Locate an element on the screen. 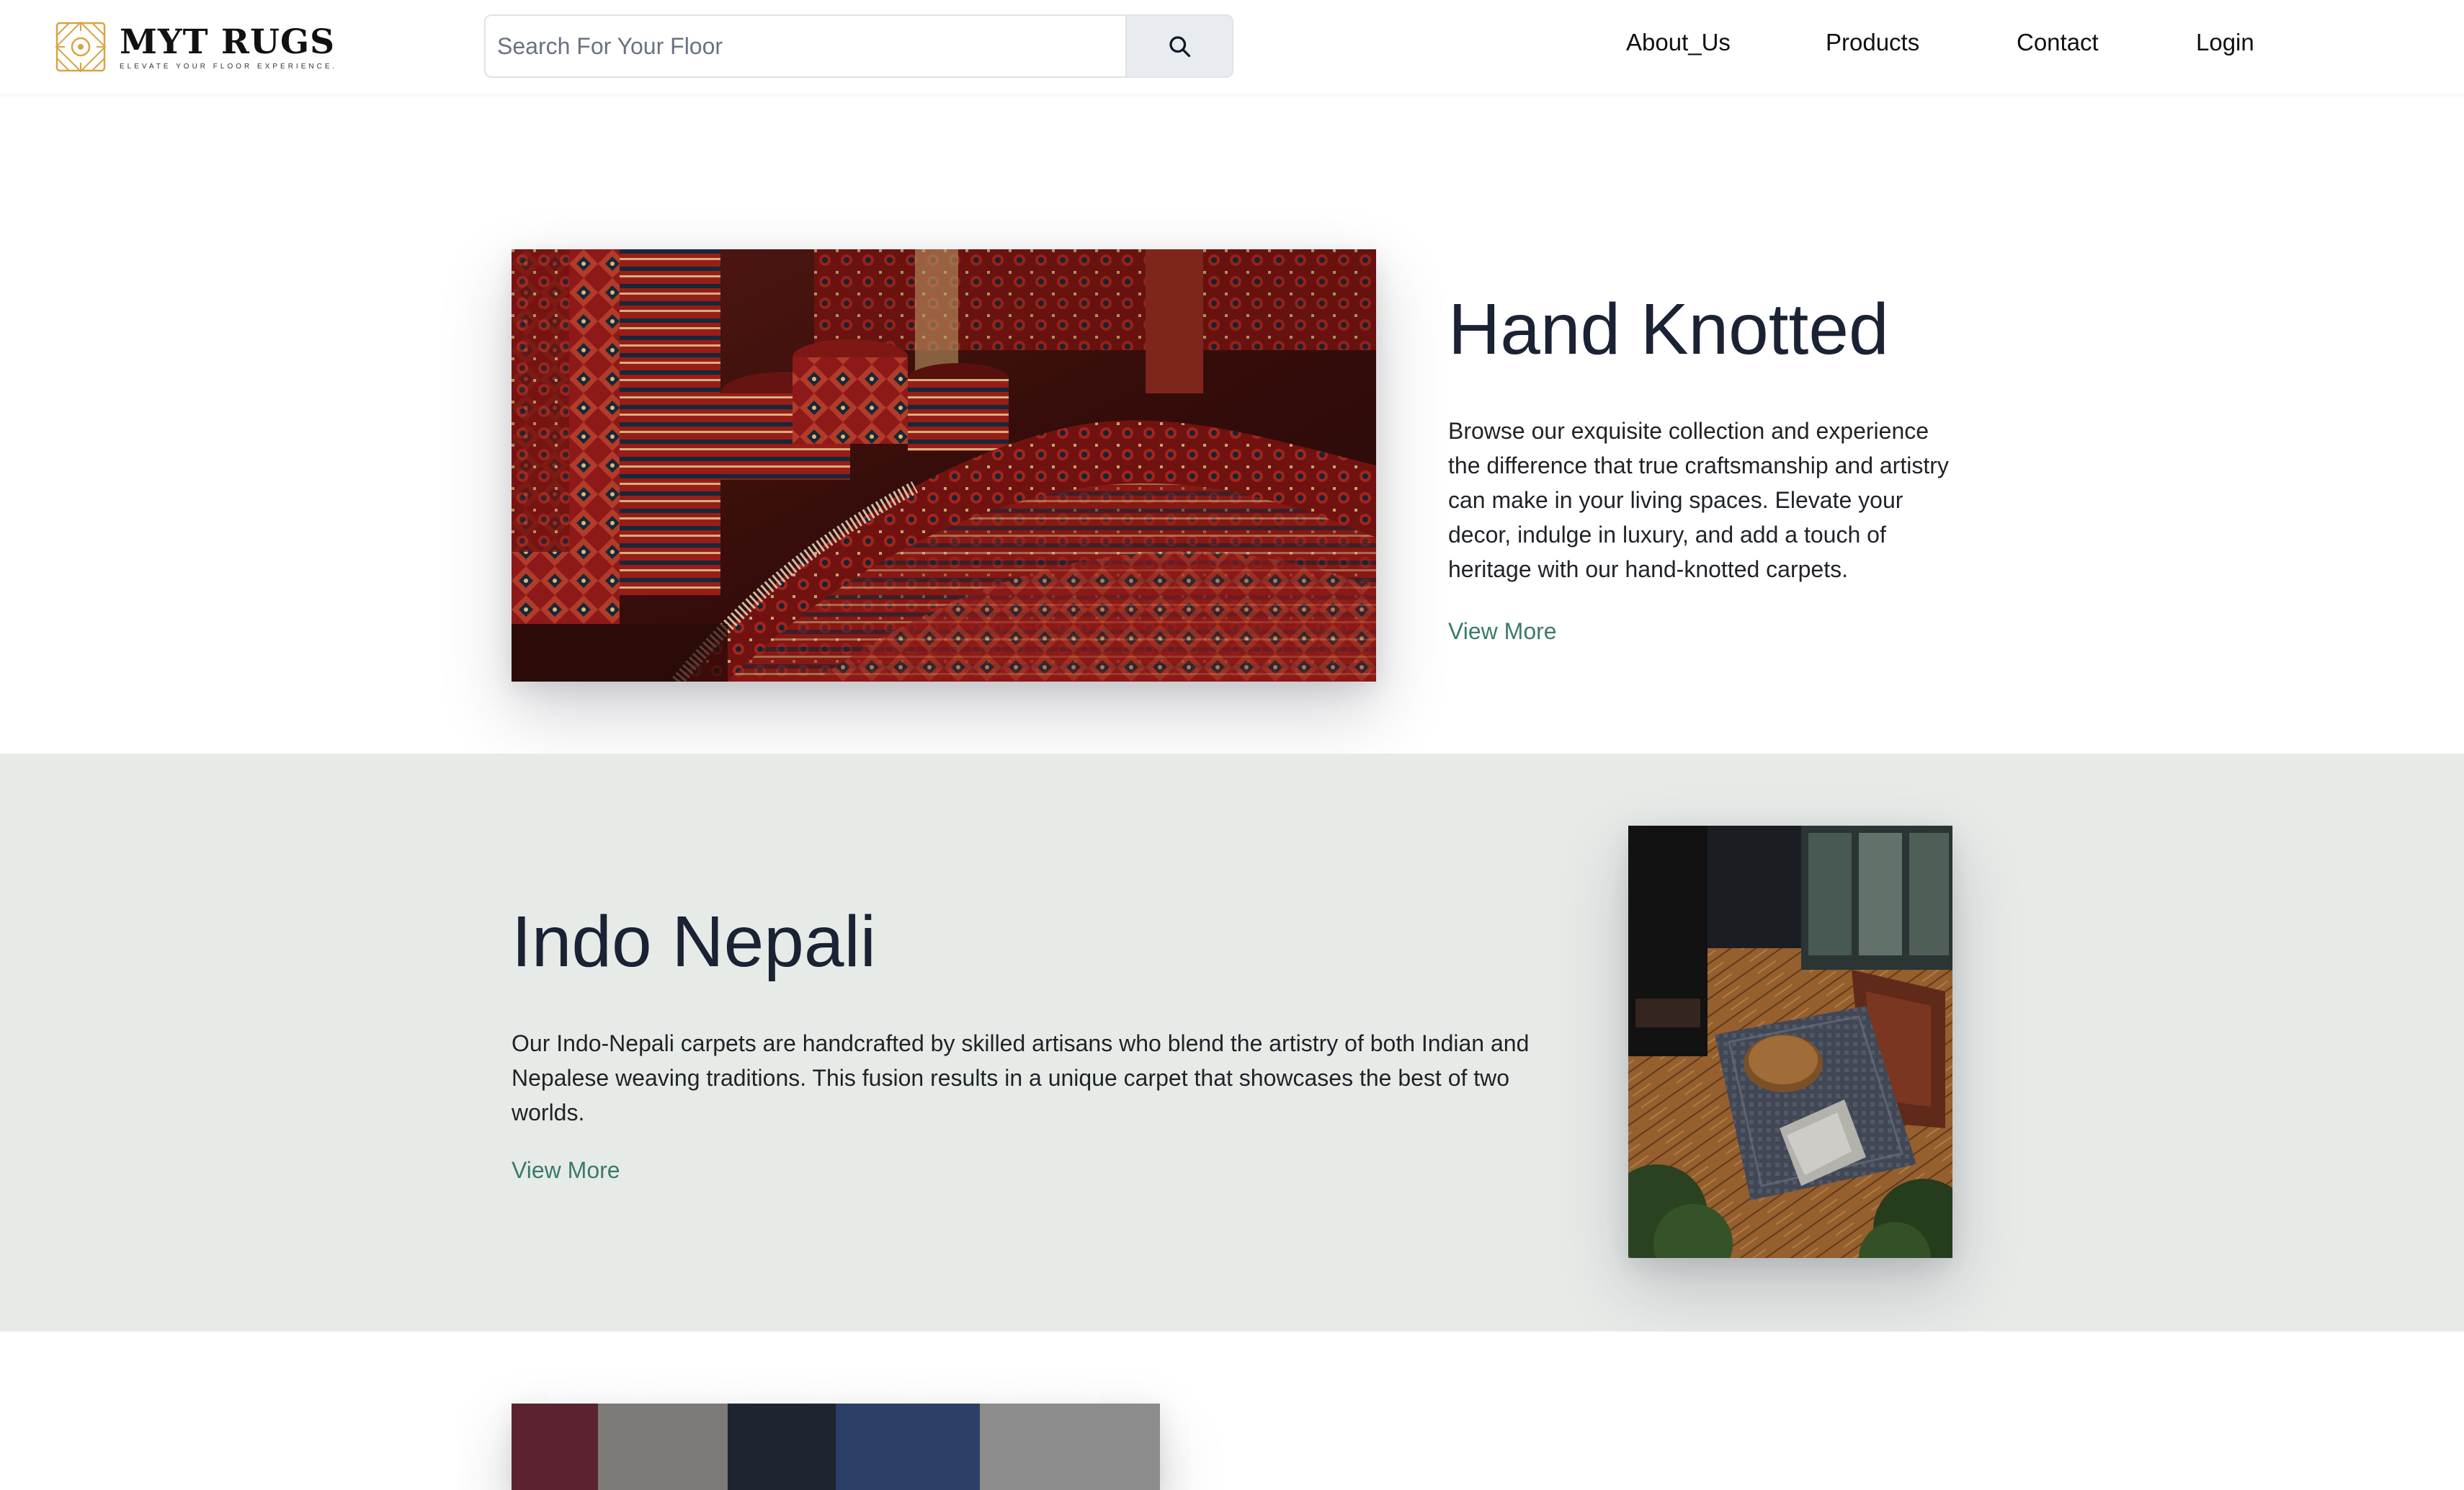  red-persian-rugs-photo is located at coordinates (944, 465).